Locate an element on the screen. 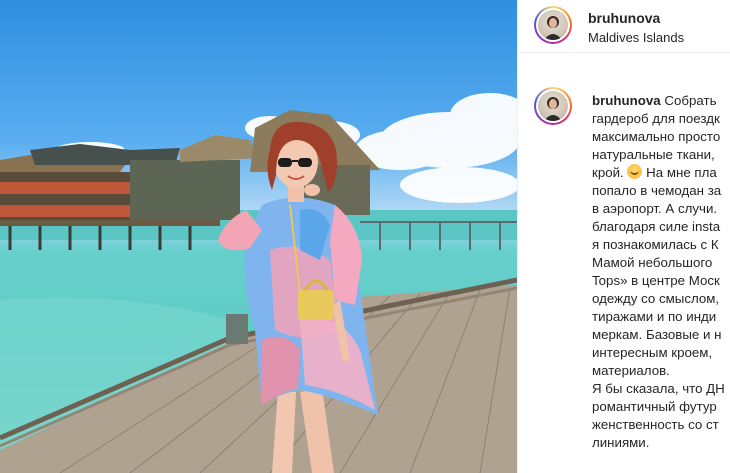 Image resolution: width=730 pixels, height=473 pixels. caption-avatar is located at coordinates (553, 106).